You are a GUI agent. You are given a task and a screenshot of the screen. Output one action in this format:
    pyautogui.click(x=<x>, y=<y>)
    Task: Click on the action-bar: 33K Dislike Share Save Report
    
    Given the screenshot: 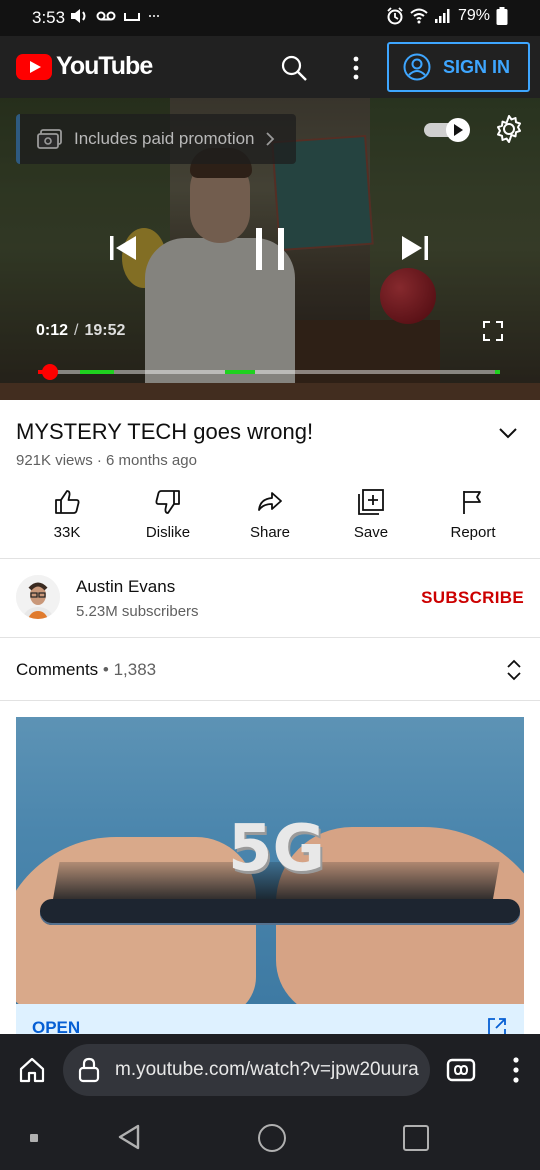 What is the action you would take?
    pyautogui.click(x=270, y=519)
    